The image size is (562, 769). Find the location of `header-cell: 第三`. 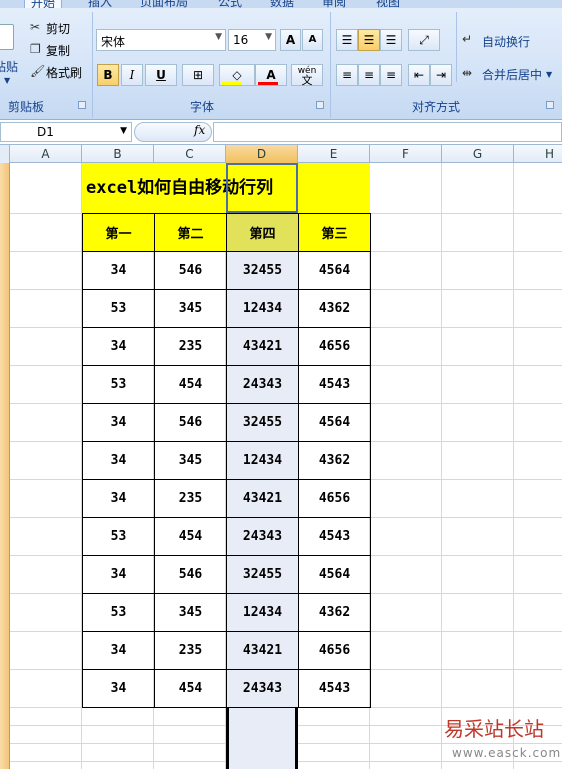

header-cell: 第三 is located at coordinates (334, 232).